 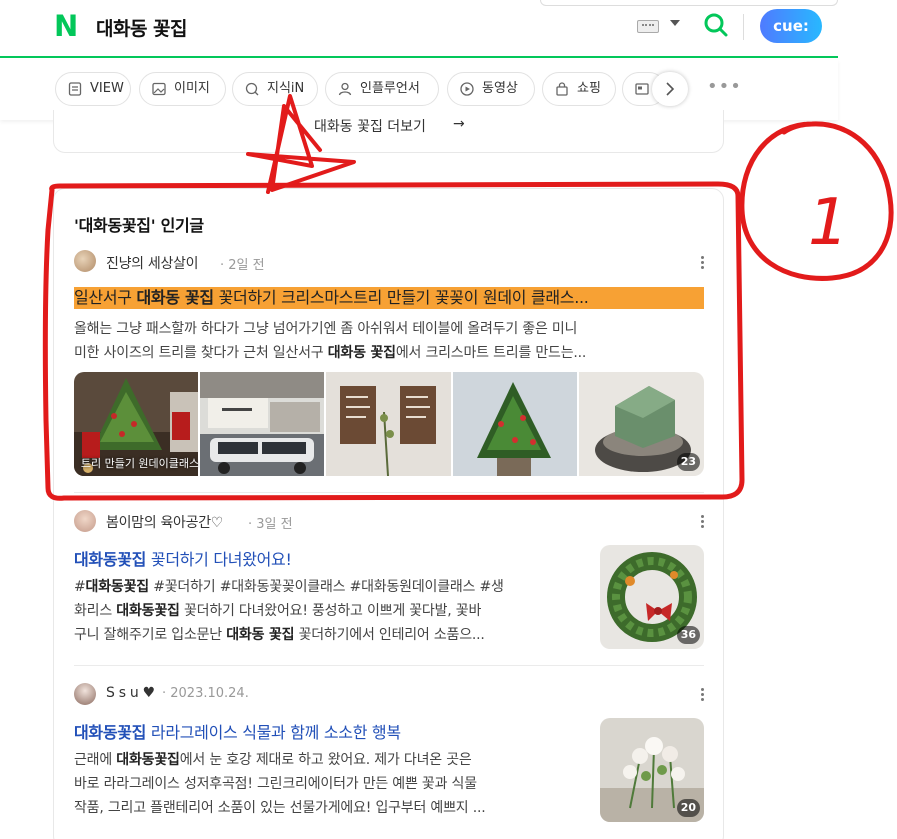 I want to click on naver-logo: N, so click(x=67, y=26).